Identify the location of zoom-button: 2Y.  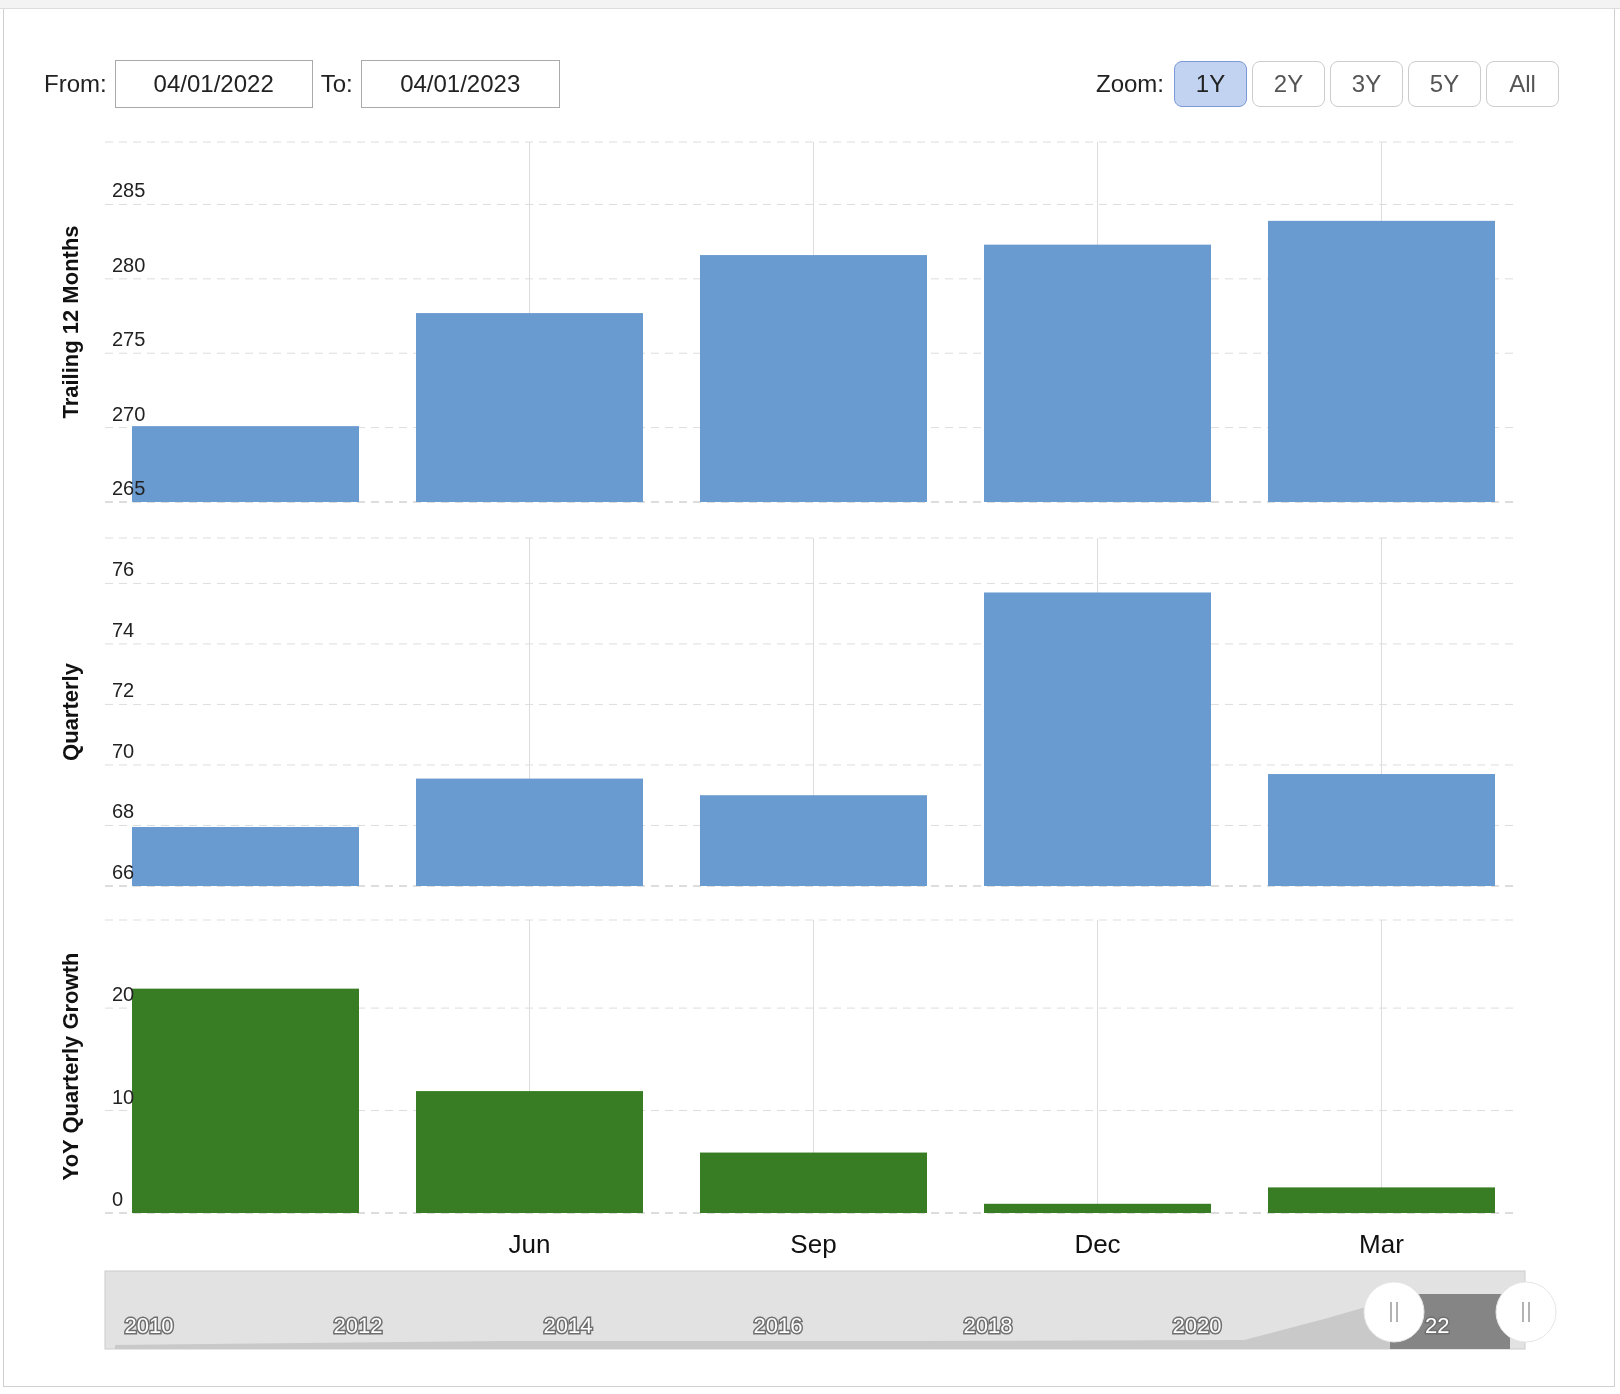
(1288, 84).